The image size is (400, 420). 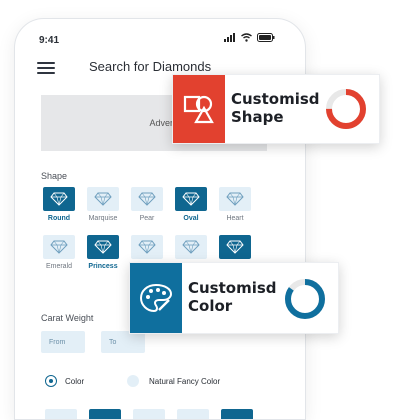 I want to click on wifi-icon, so click(x=246, y=37).